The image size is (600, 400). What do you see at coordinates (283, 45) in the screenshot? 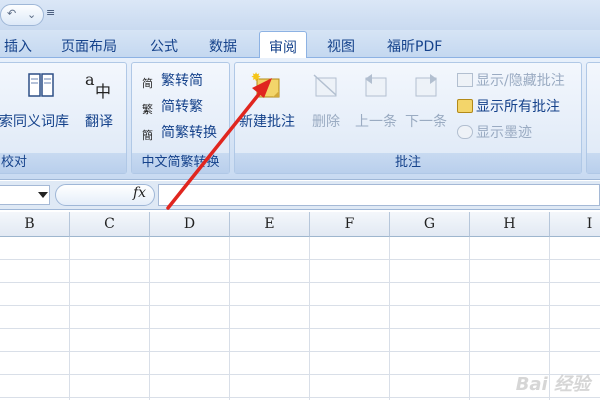
I see `tab-review: 审阅` at bounding box center [283, 45].